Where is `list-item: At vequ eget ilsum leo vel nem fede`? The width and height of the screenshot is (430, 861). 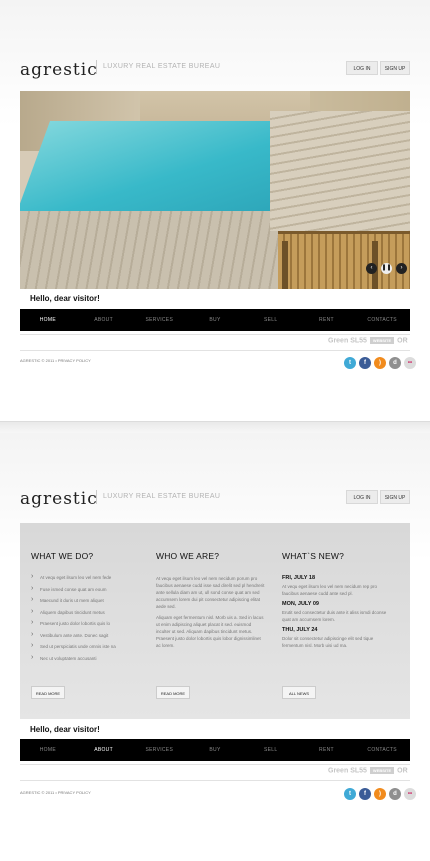
list-item: At vequ eget ilsum leo vel nem fede is located at coordinates (86, 580).